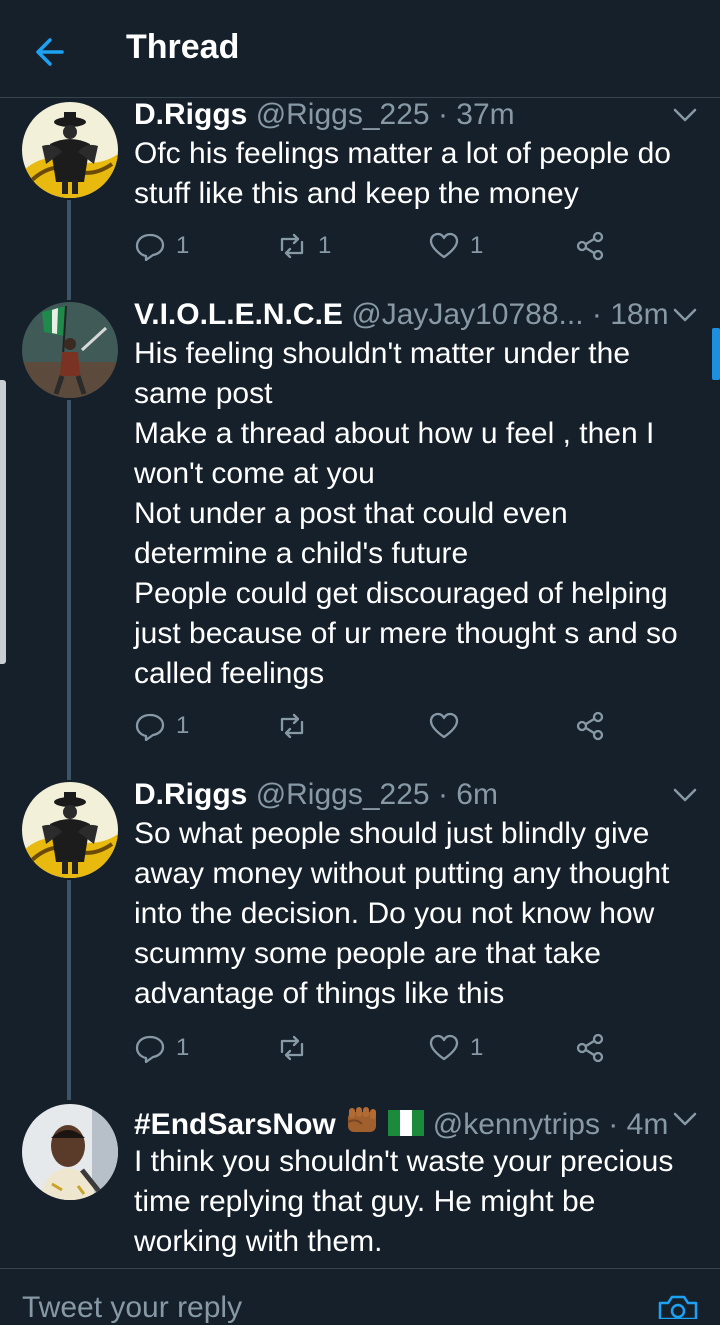  I want to click on like-button, so click(449, 726).